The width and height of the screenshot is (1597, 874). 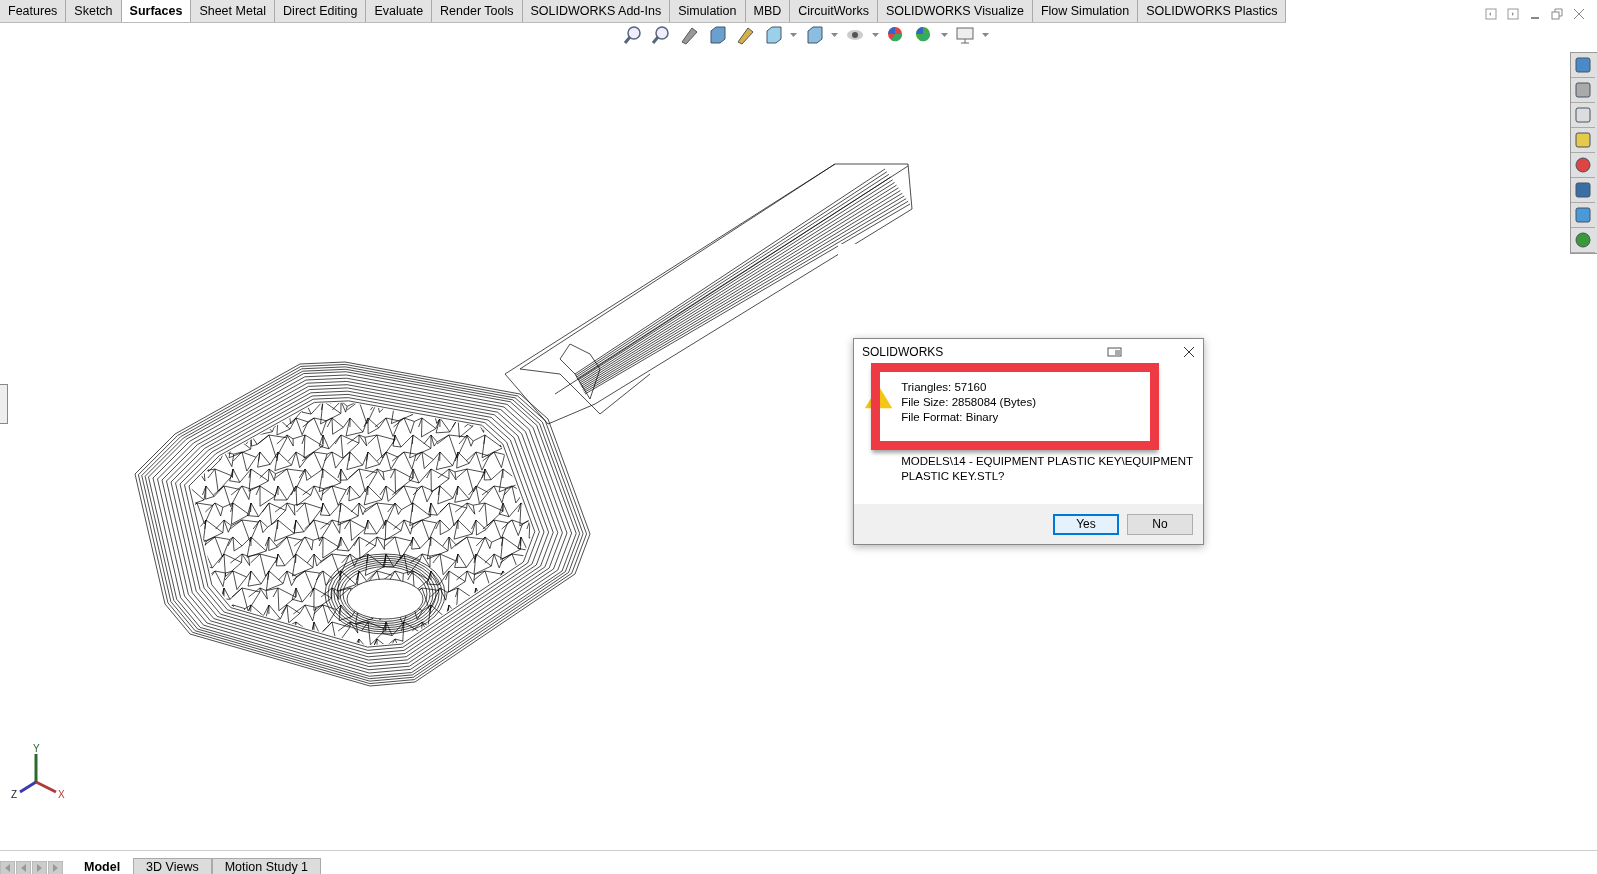 What do you see at coordinates (1115, 352) in the screenshot?
I see `window-icon` at bounding box center [1115, 352].